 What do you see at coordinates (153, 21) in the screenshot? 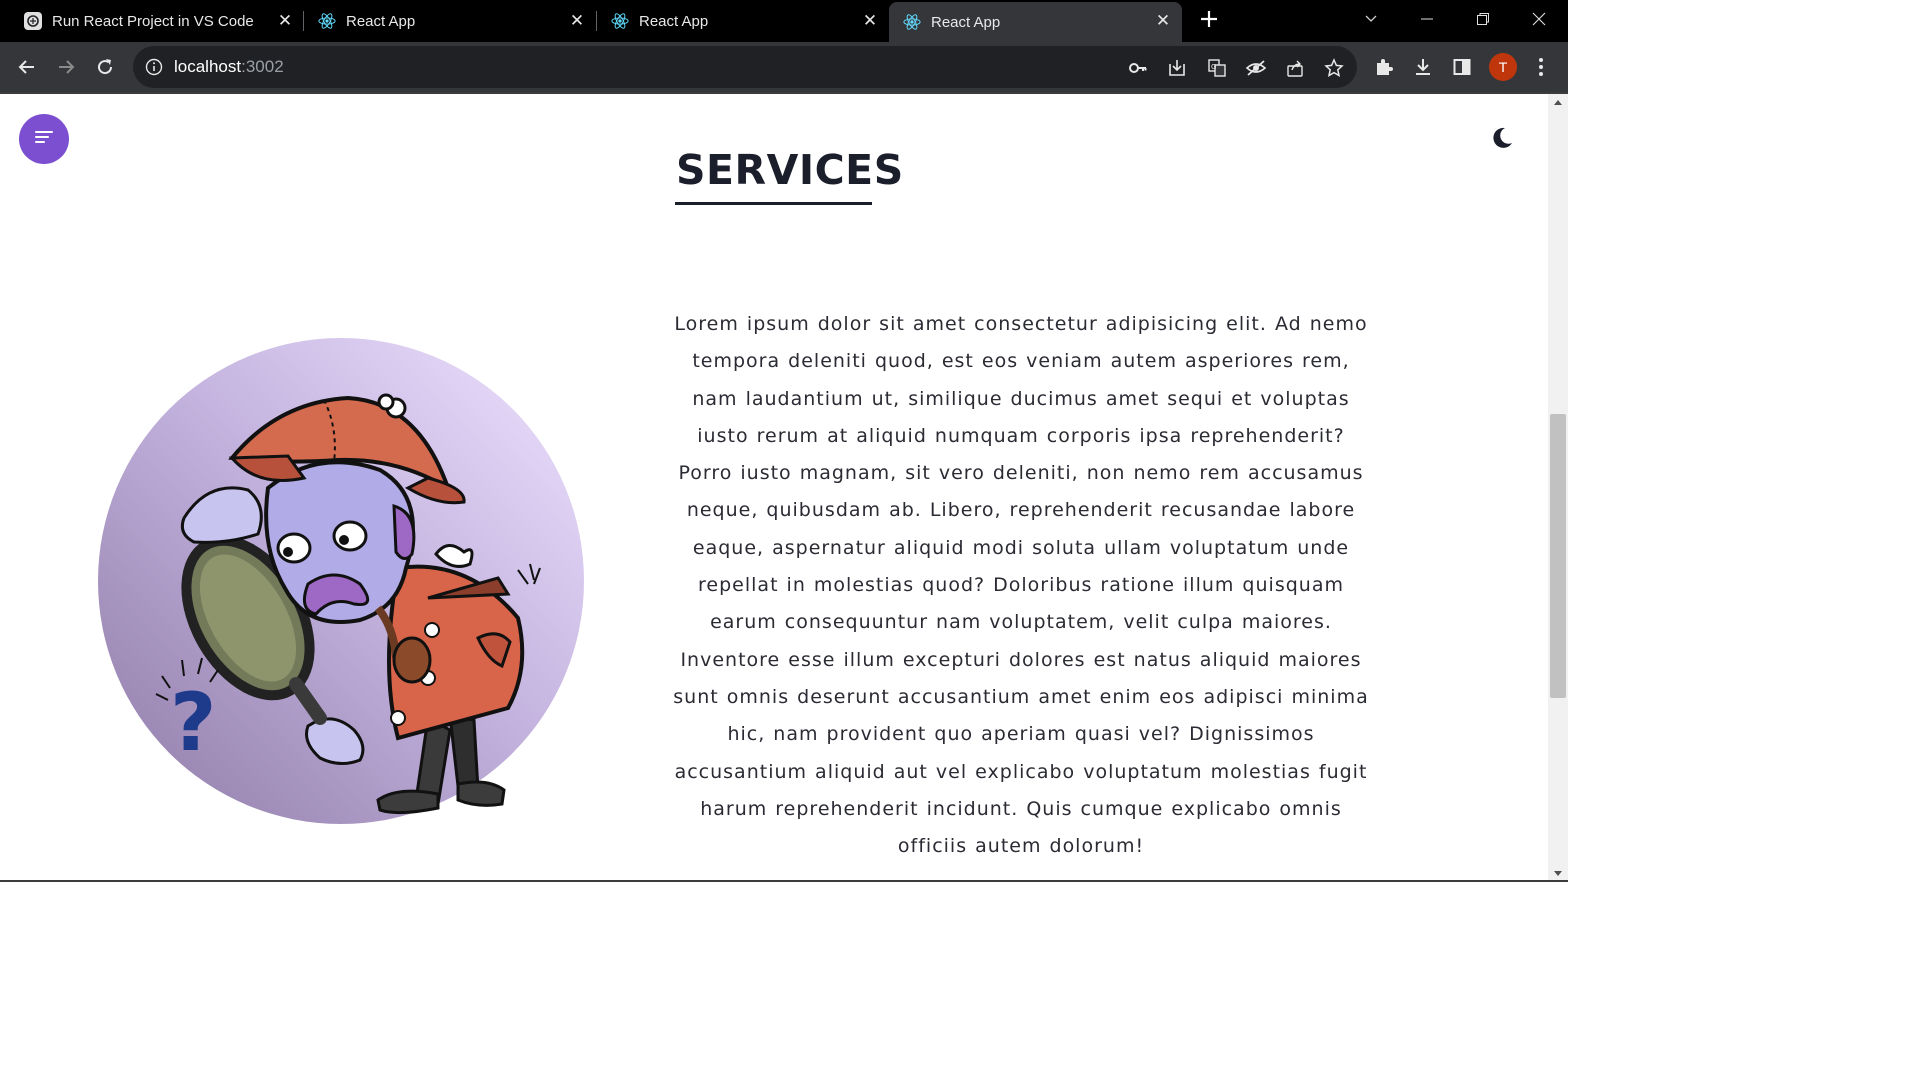
I see `tab-title: Run React Project in VS Code` at bounding box center [153, 21].